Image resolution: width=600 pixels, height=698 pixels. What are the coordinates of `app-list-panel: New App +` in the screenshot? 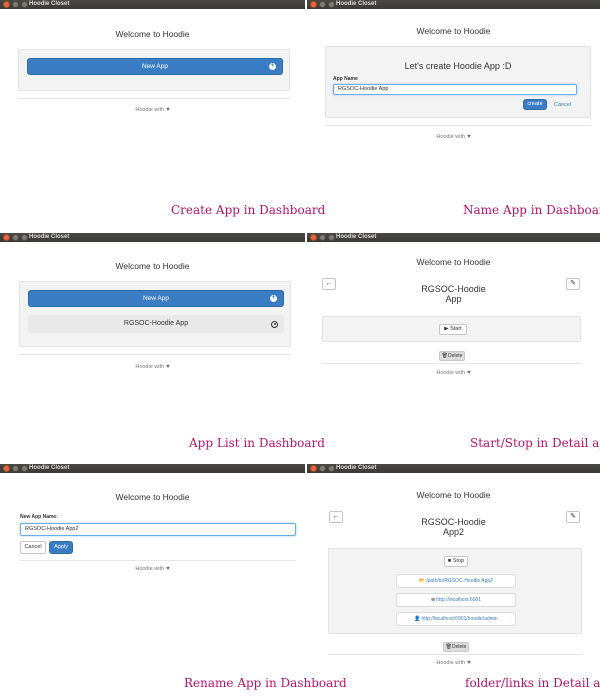 It's located at (154, 70).